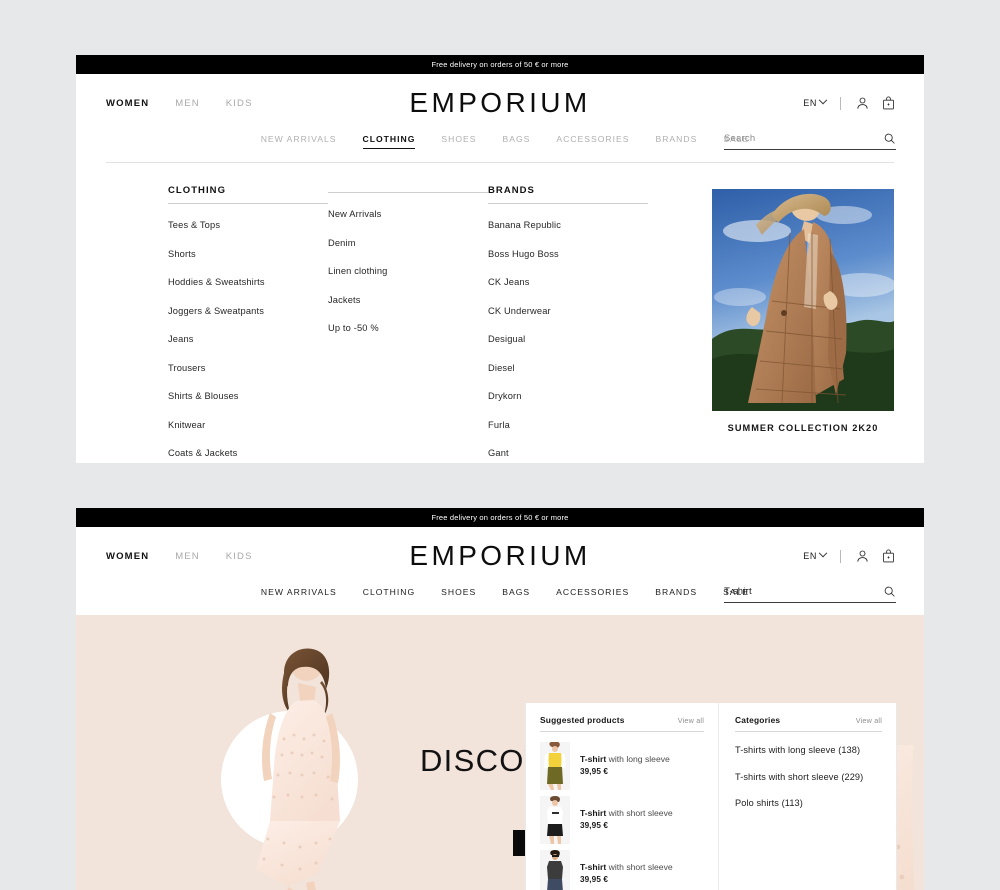  What do you see at coordinates (182, 254) in the screenshot?
I see `mega-link: Shorts` at bounding box center [182, 254].